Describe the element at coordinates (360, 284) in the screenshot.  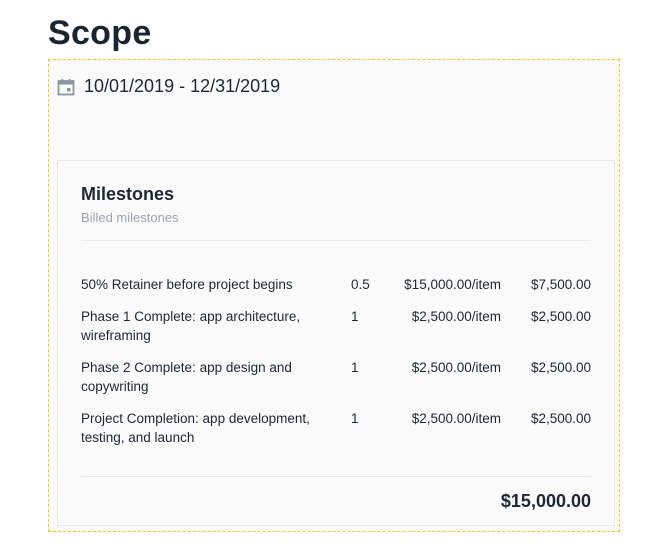
I see `row-quantity: 0.5` at that location.